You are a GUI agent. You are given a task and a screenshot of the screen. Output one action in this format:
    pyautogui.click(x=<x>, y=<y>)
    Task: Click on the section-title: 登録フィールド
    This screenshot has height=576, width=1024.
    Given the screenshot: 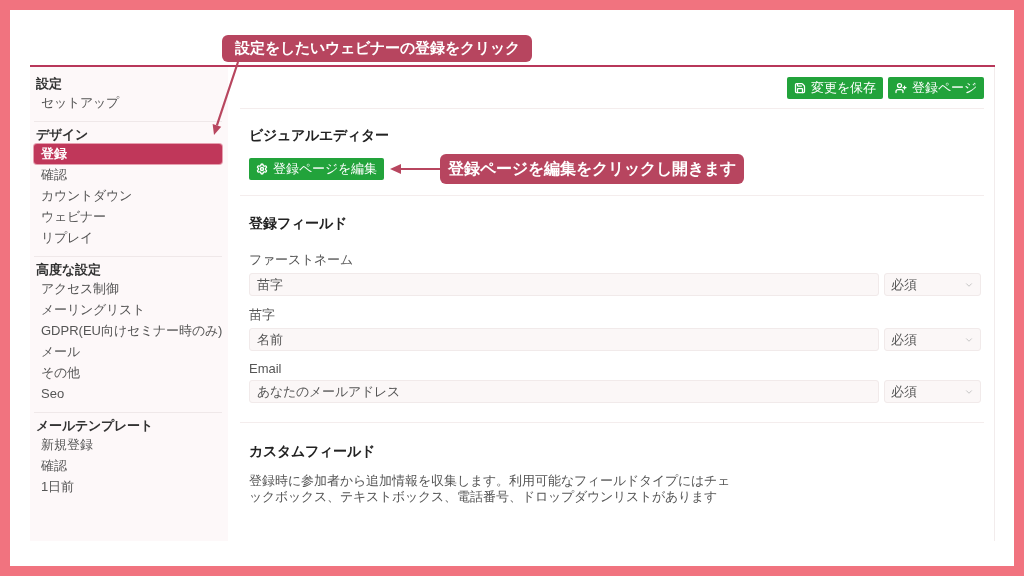 What is the action you would take?
    pyautogui.click(x=298, y=224)
    